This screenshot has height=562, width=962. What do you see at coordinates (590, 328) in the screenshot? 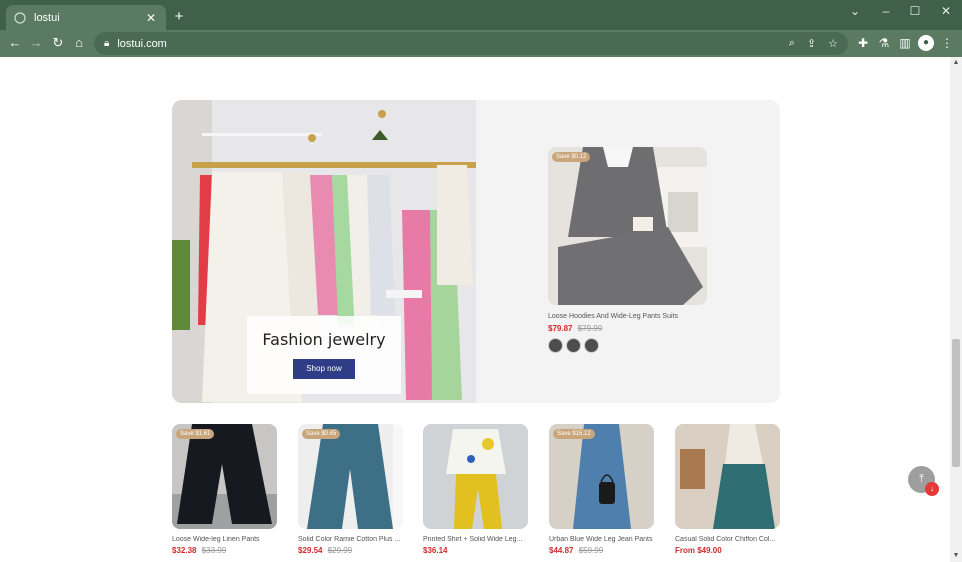
I see `original-price: $79.99` at bounding box center [590, 328].